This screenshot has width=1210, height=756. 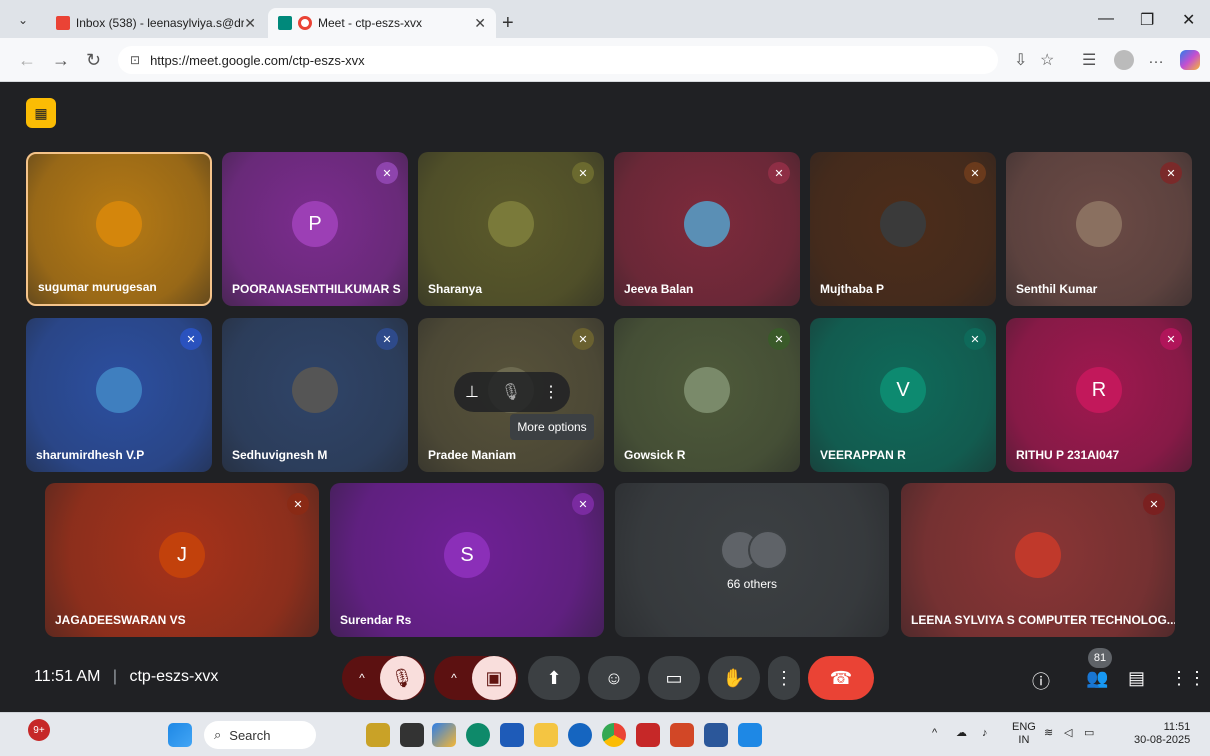 What do you see at coordinates (1162, 740) in the screenshot?
I see `taskbar-date: 30-08-2025` at bounding box center [1162, 740].